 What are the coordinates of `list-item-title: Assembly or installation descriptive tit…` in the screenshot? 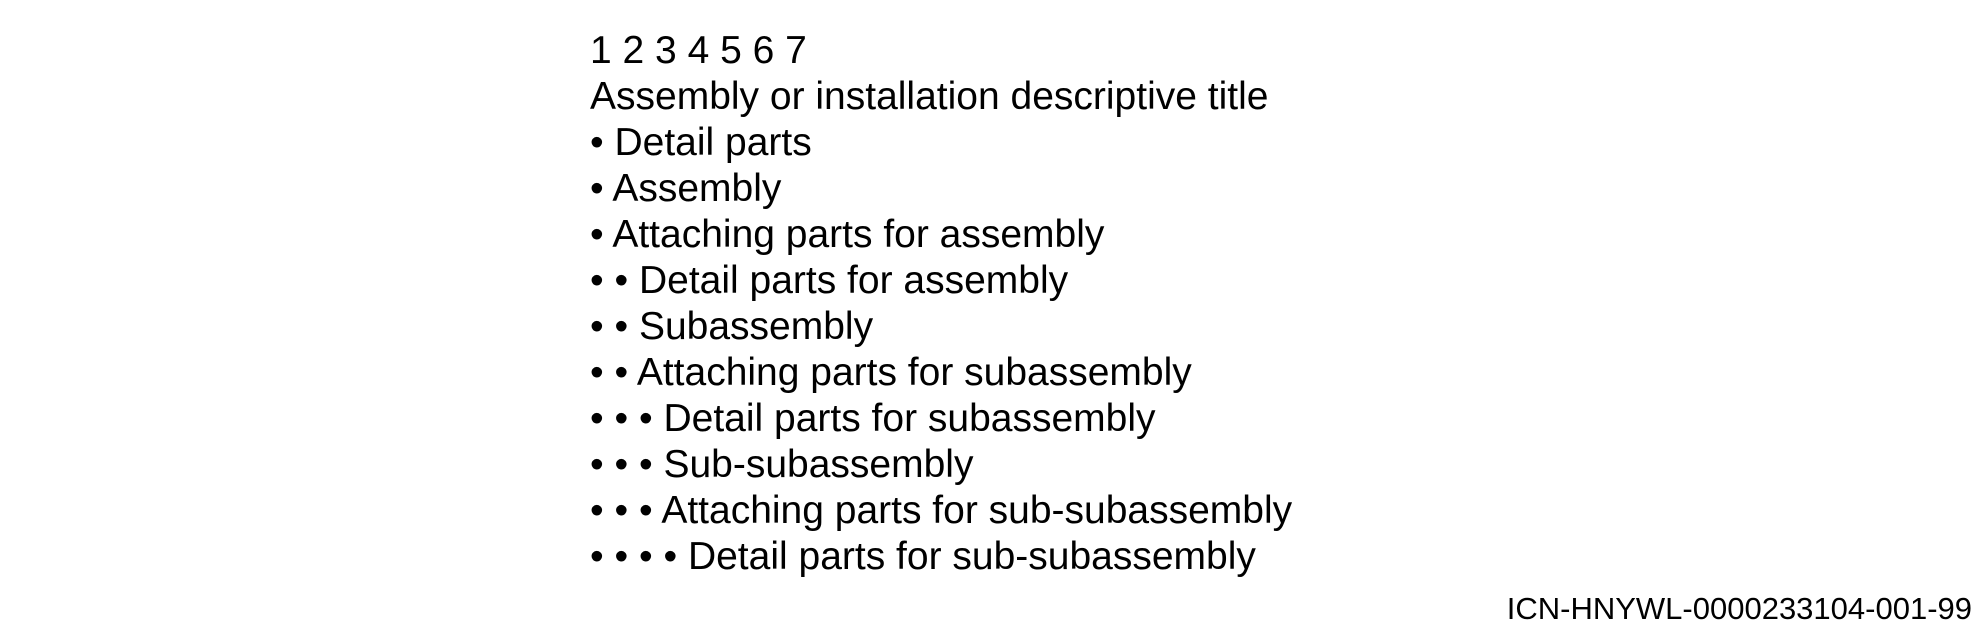 It's located at (929, 96).